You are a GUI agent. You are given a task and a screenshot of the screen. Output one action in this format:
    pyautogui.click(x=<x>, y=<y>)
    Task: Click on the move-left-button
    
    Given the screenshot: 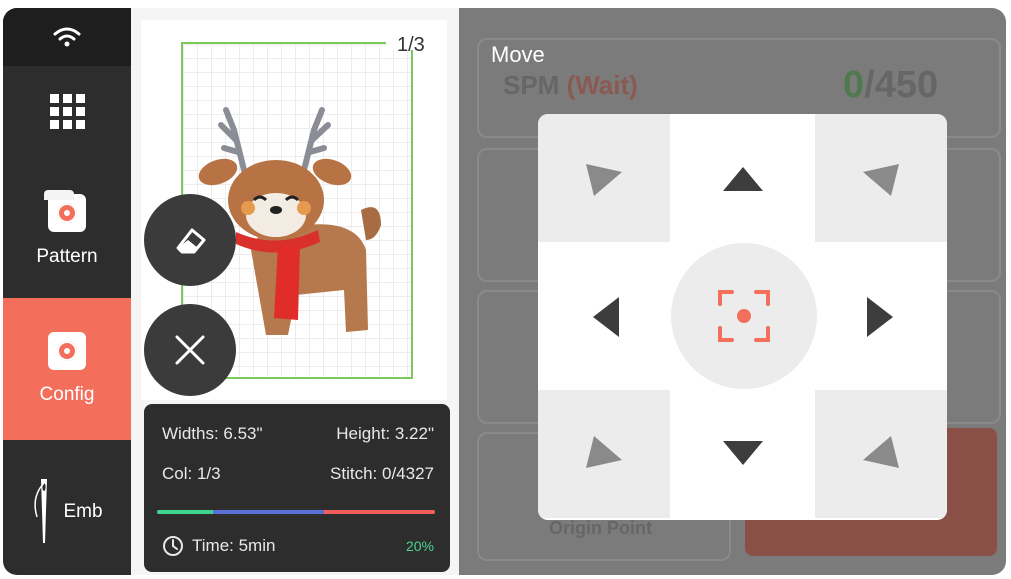 What is the action you would take?
    pyautogui.click(x=606, y=317)
    